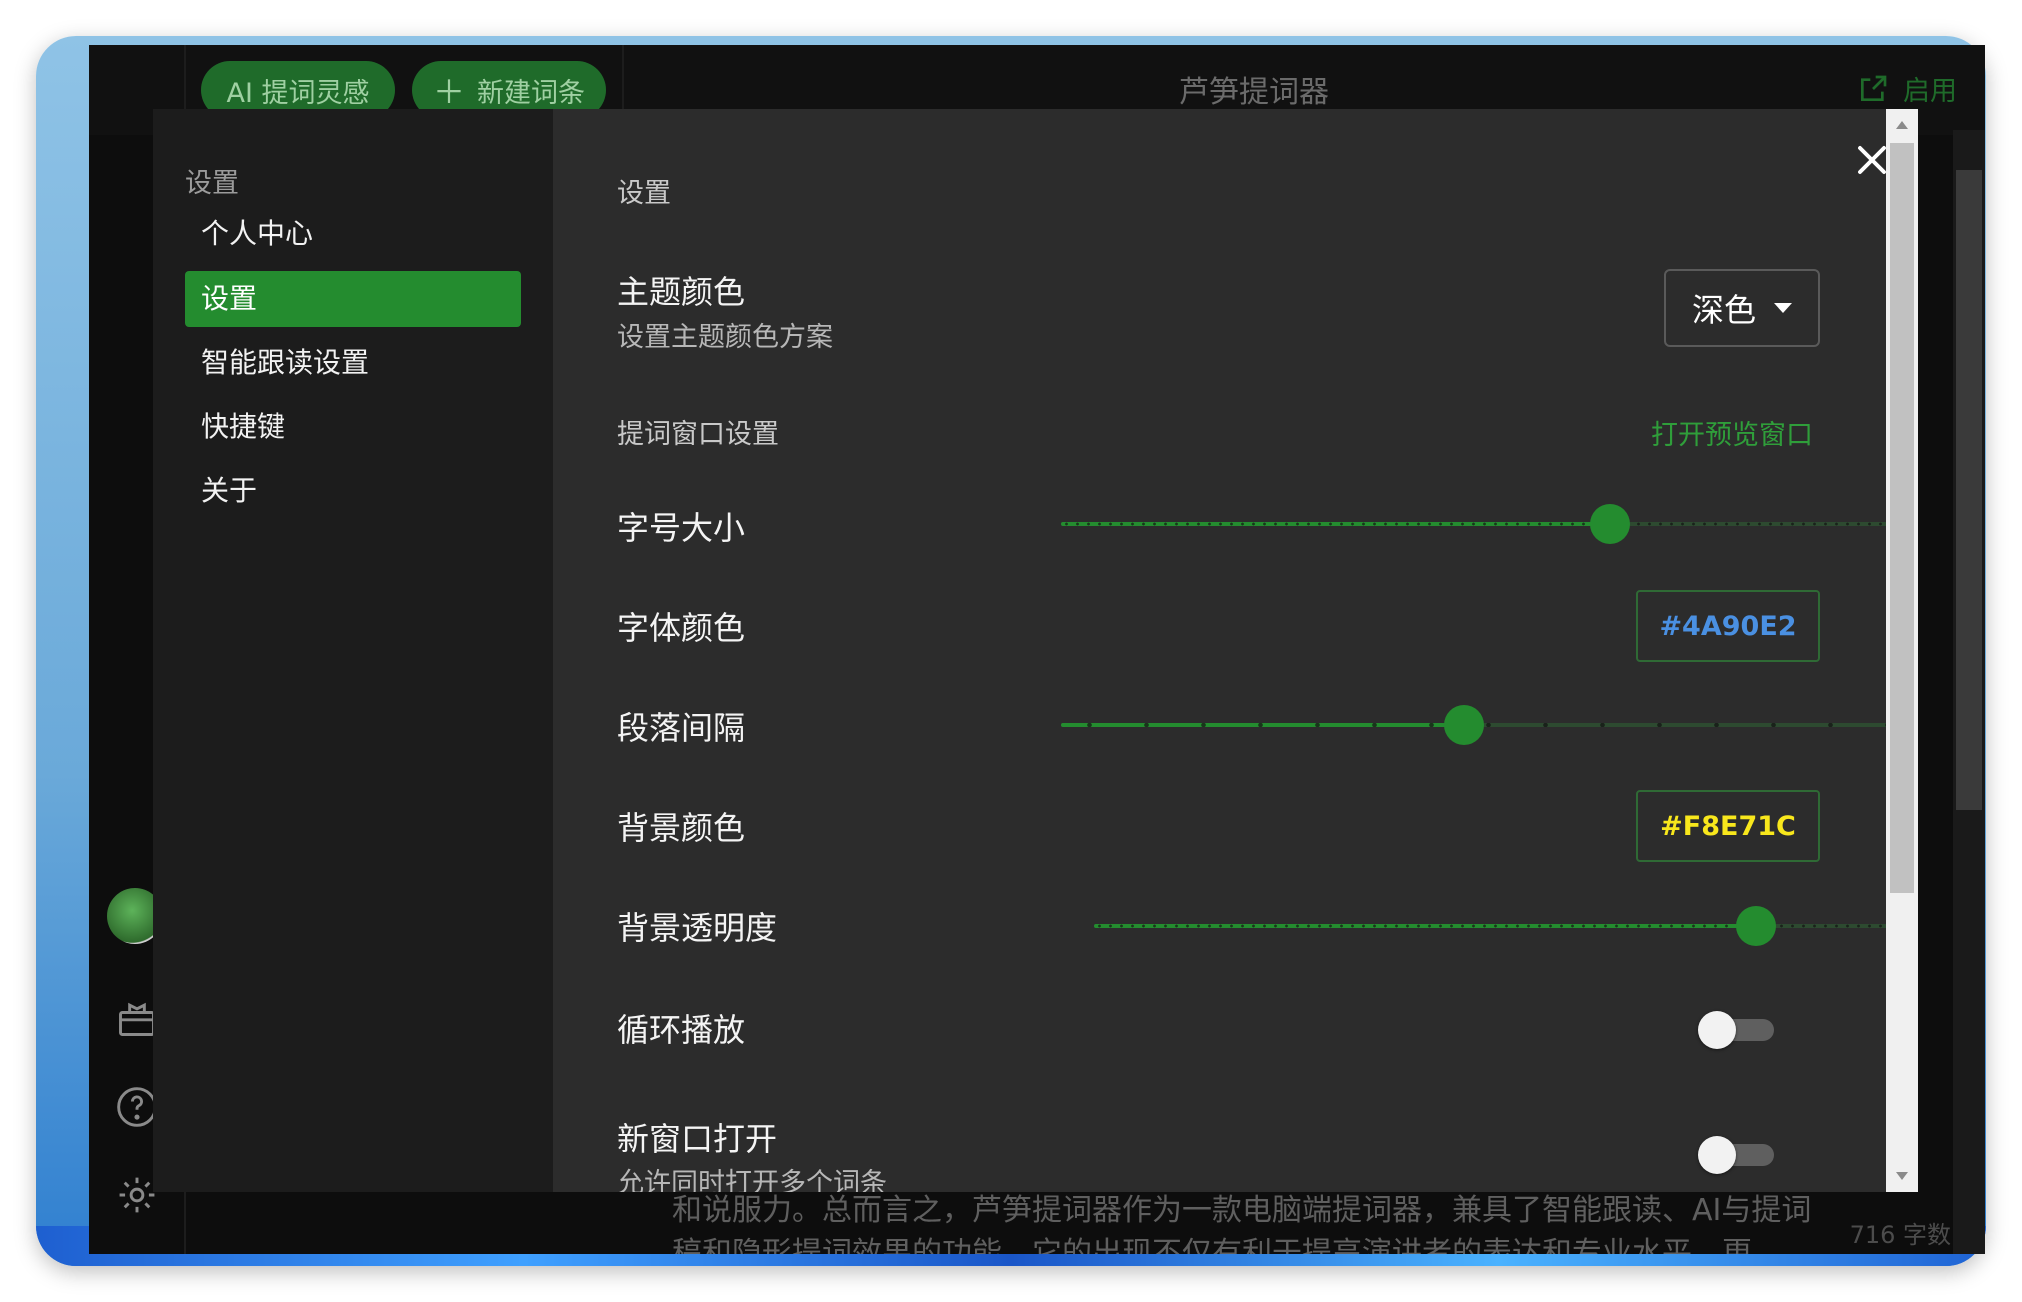 The image size is (2022, 1302). What do you see at coordinates (752, 1180) in the screenshot?
I see `new-window-sub: 允许同时打开多个词条` at bounding box center [752, 1180].